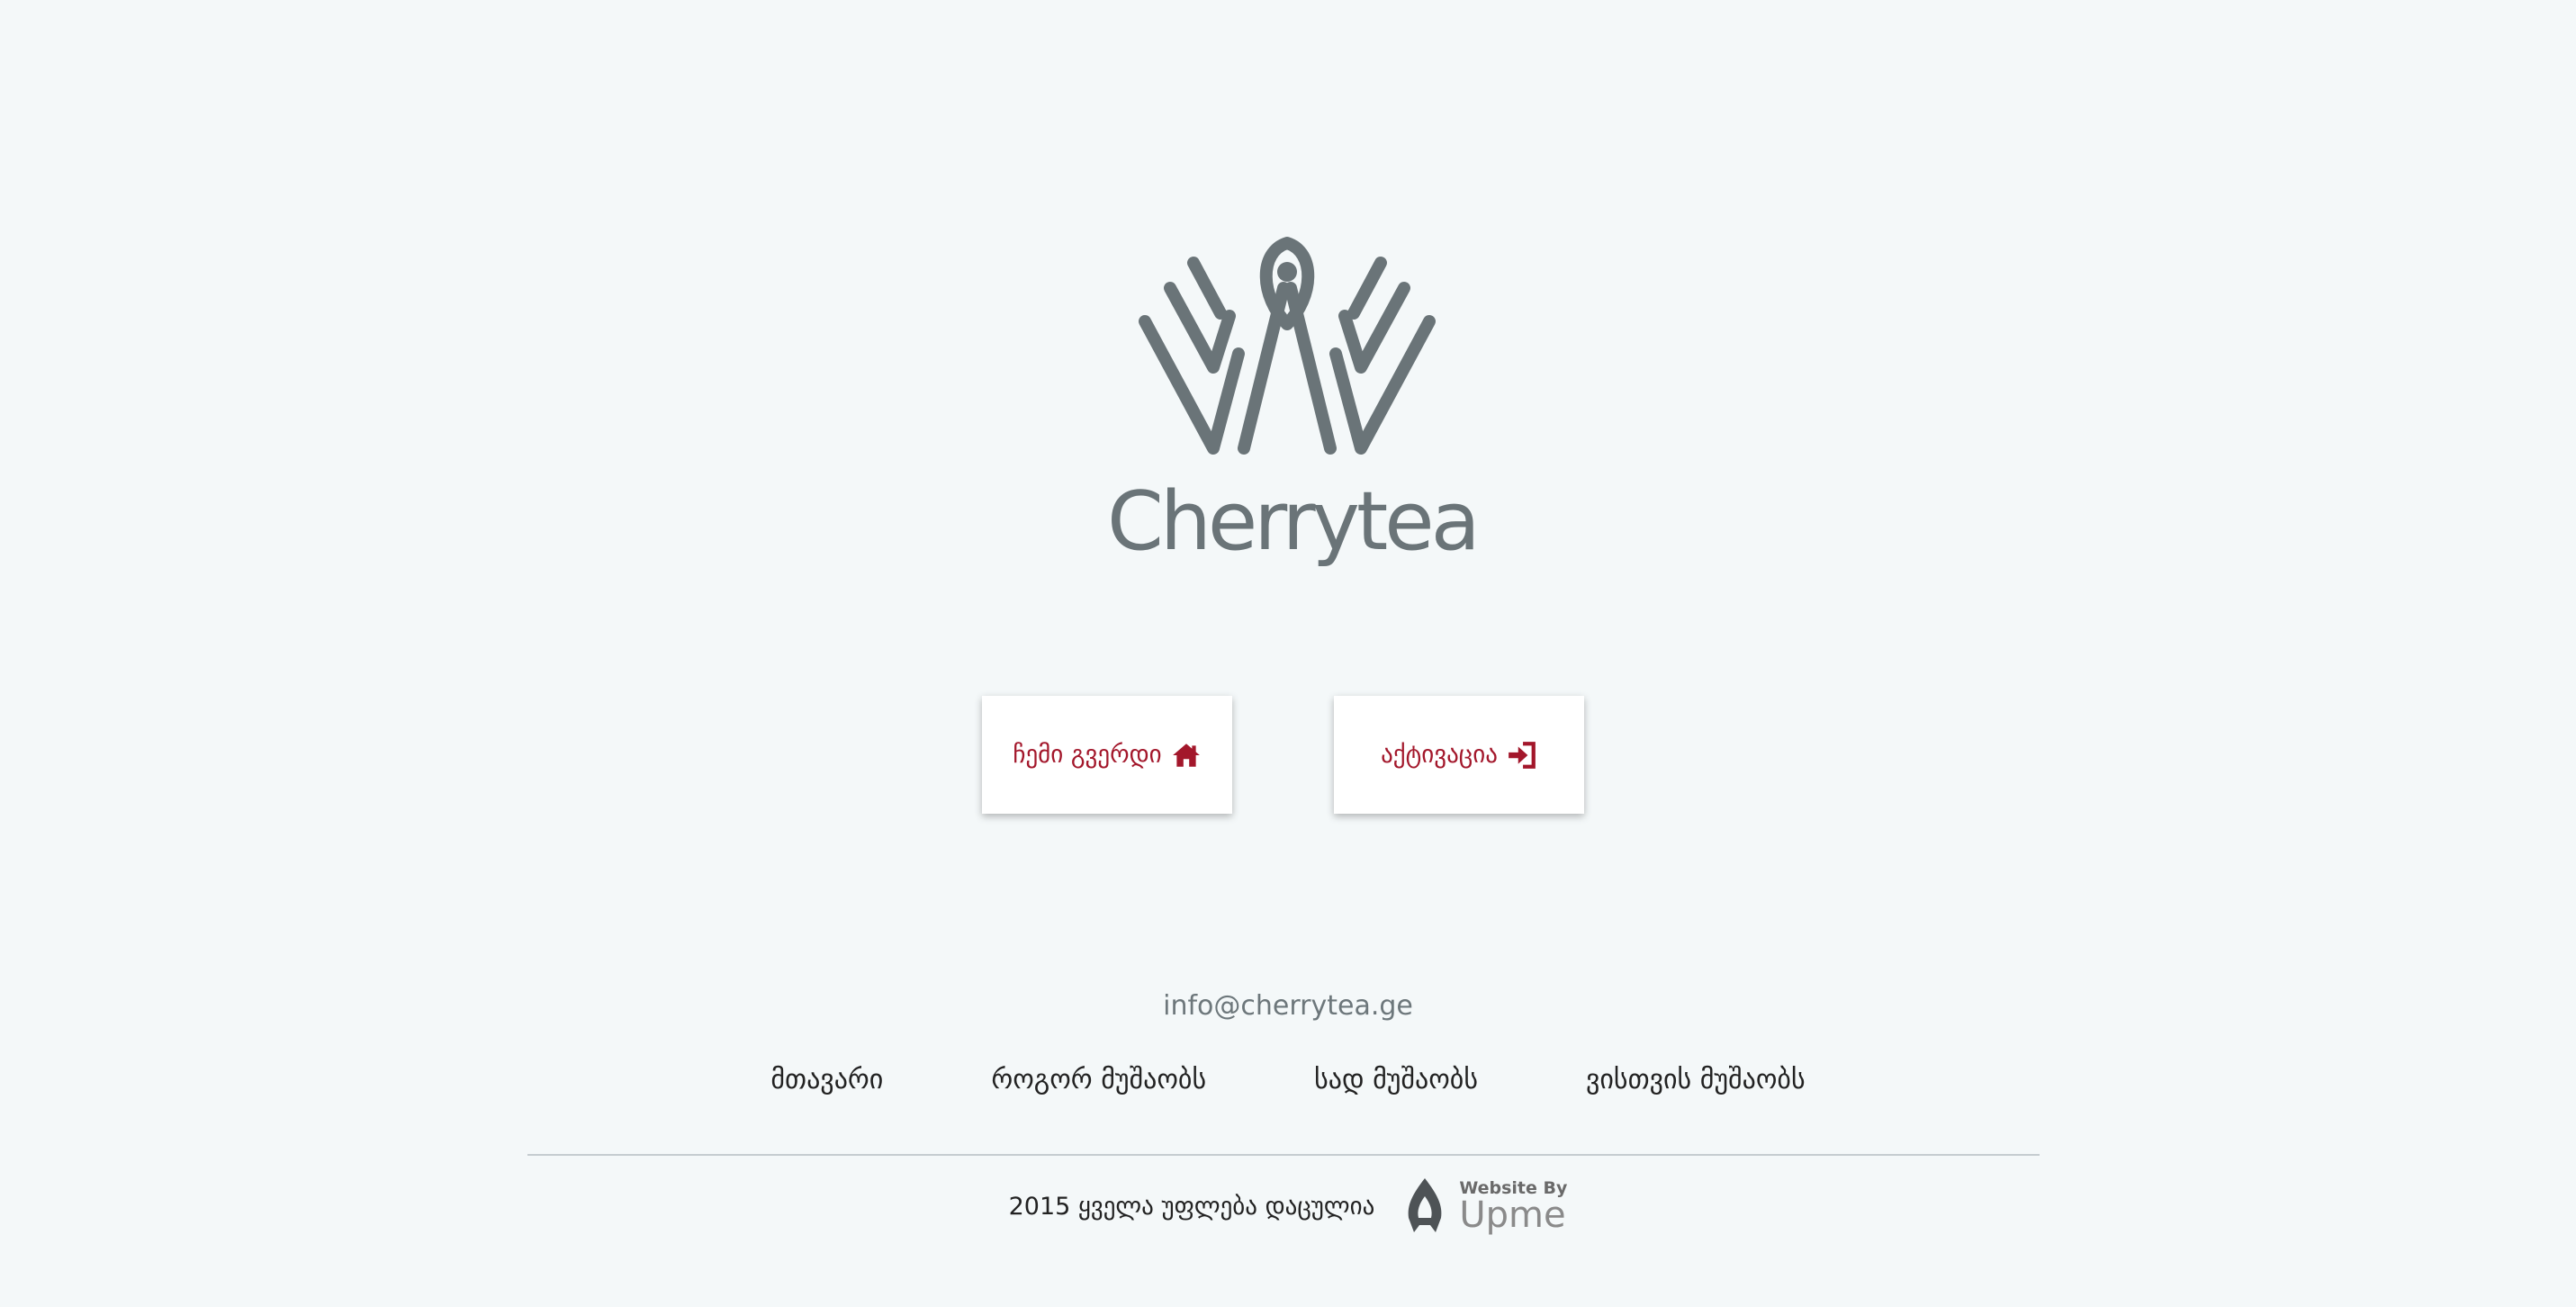 The width and height of the screenshot is (2576, 1307). Describe the element at coordinates (1191, 1207) in the screenshot. I see `copyright-text: 2015 ყველა უფლება დაცულია` at that location.